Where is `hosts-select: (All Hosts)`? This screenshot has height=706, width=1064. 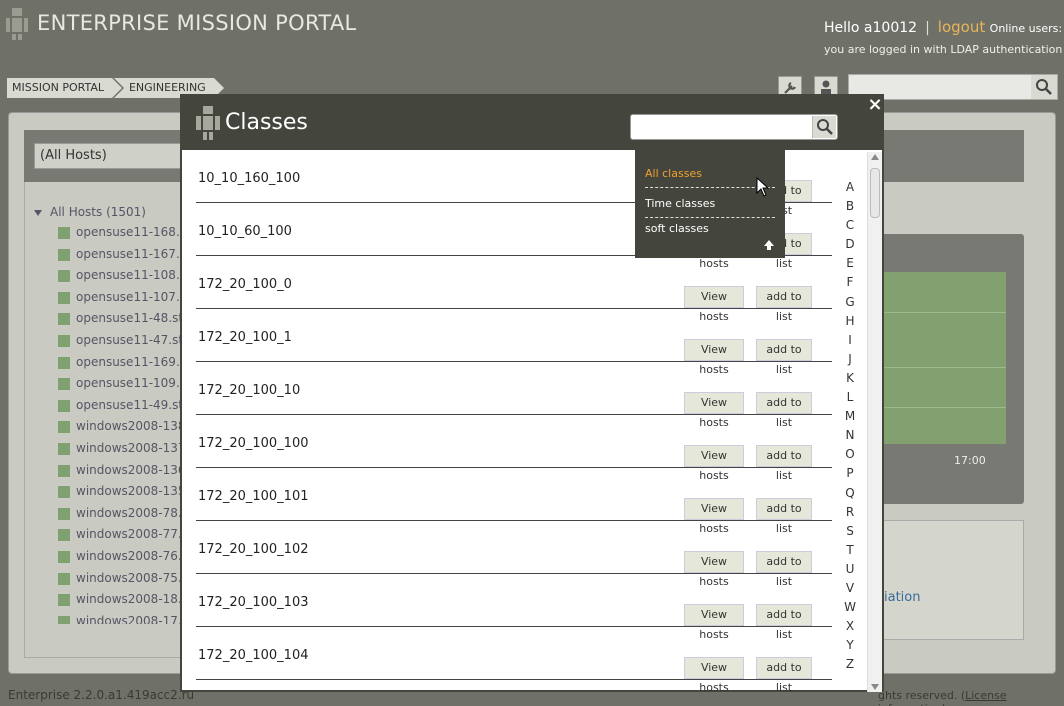
hosts-select: (All Hosts) is located at coordinates (109, 156).